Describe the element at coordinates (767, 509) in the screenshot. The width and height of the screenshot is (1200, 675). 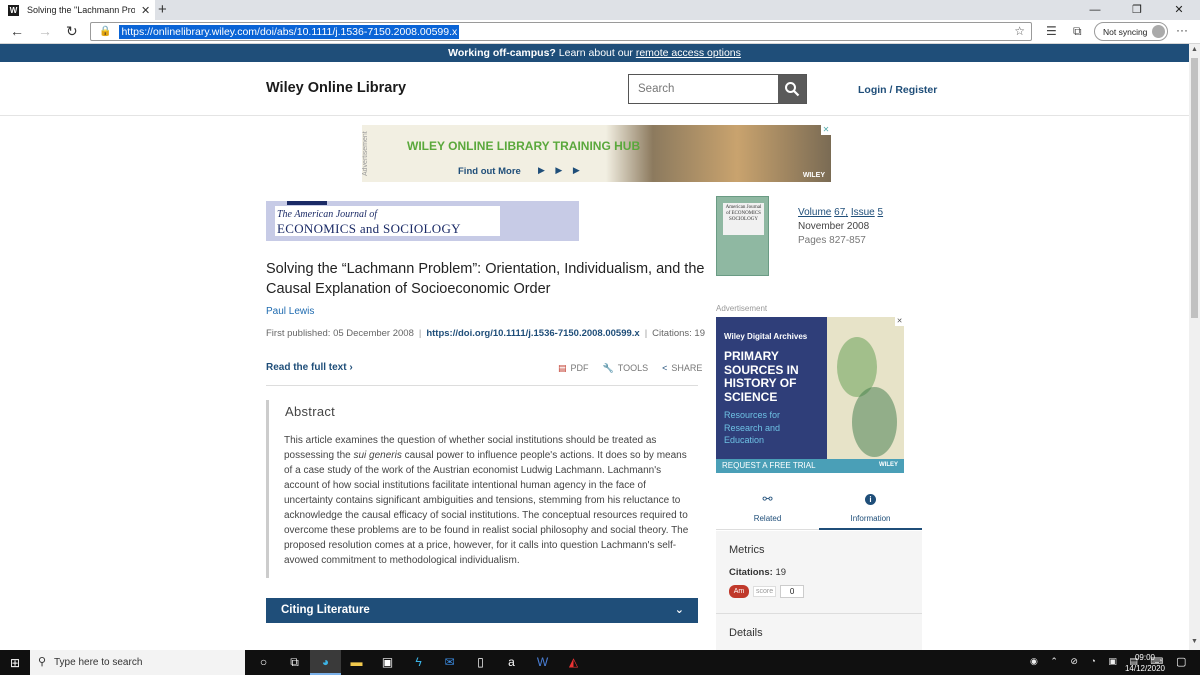
I see `tab-related: ⚯ Related` at that location.